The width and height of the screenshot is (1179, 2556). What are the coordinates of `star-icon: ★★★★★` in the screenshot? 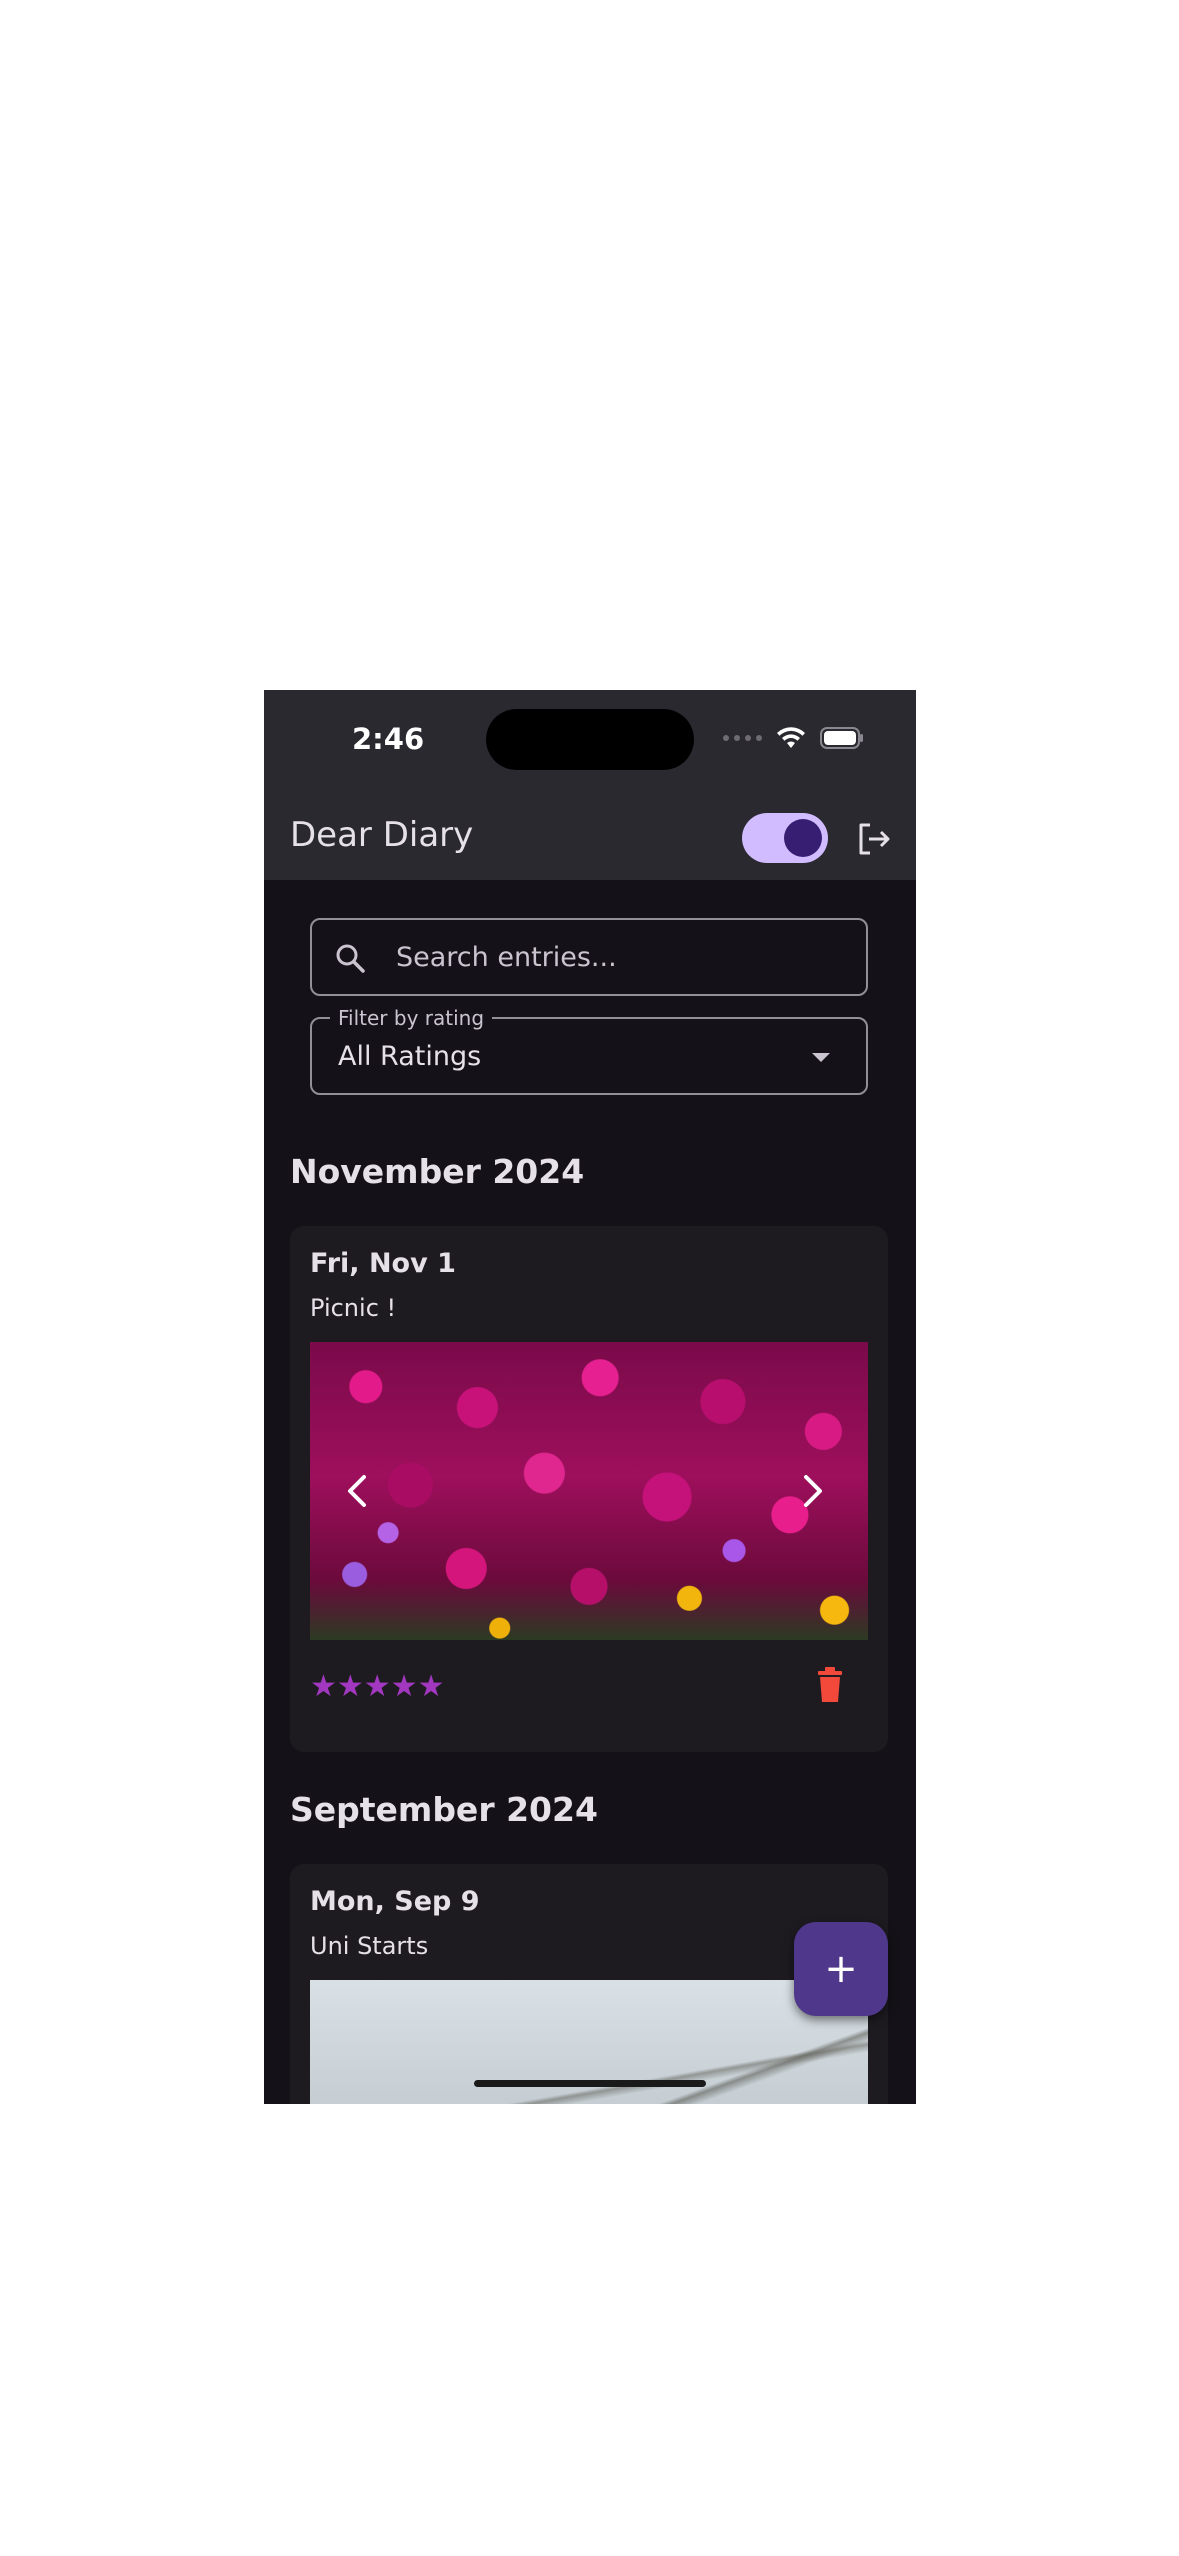 It's located at (377, 1686).